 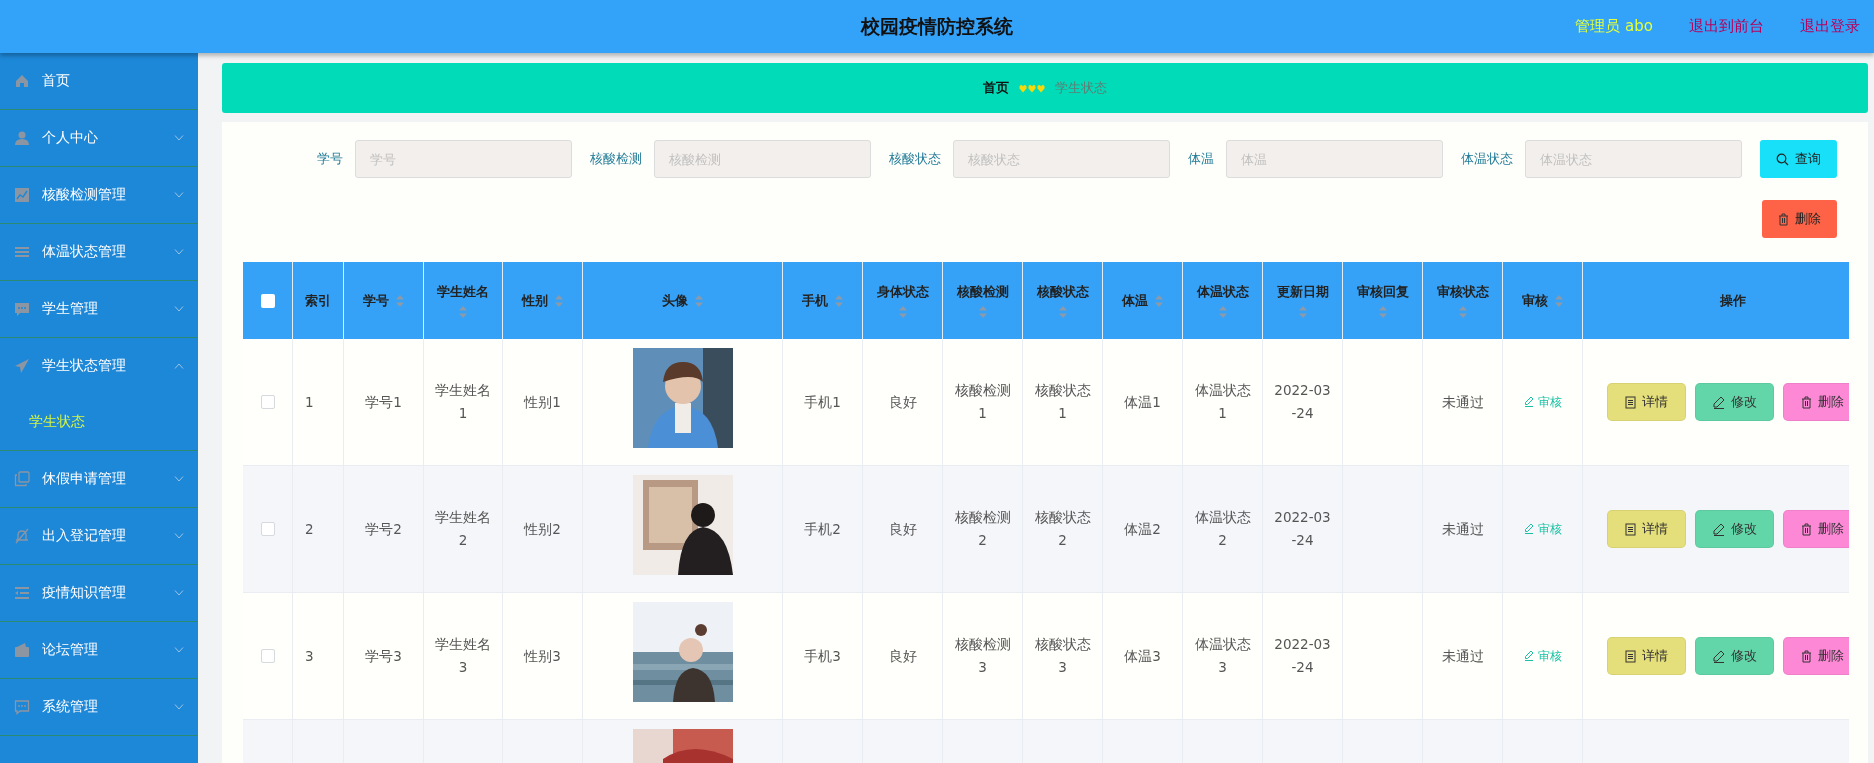 What do you see at coordinates (99, 366) in the screenshot?
I see `sidebar-item: 学生状态管理` at bounding box center [99, 366].